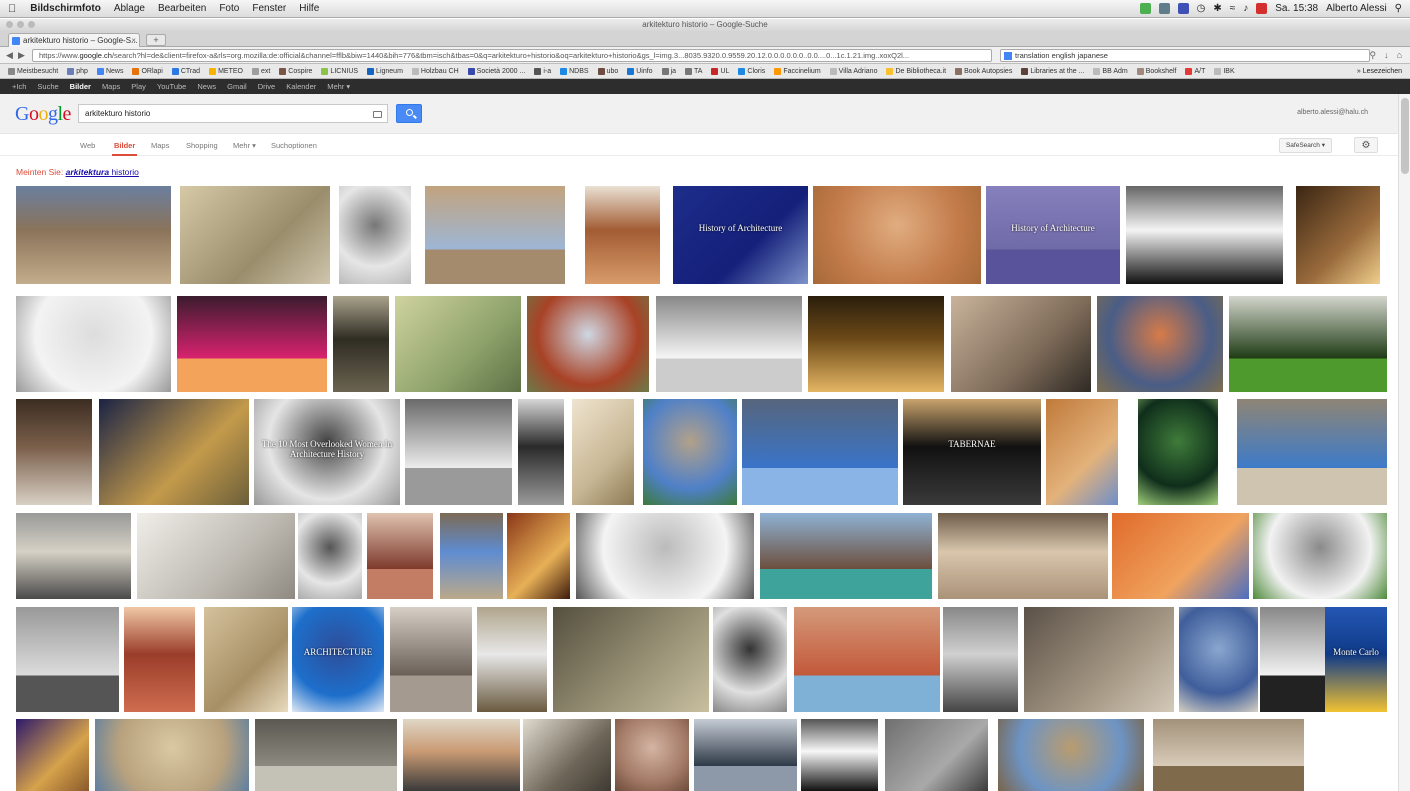 This screenshot has height=791, width=1410. I want to click on image-result-cathedral-blue, so click(471, 556).